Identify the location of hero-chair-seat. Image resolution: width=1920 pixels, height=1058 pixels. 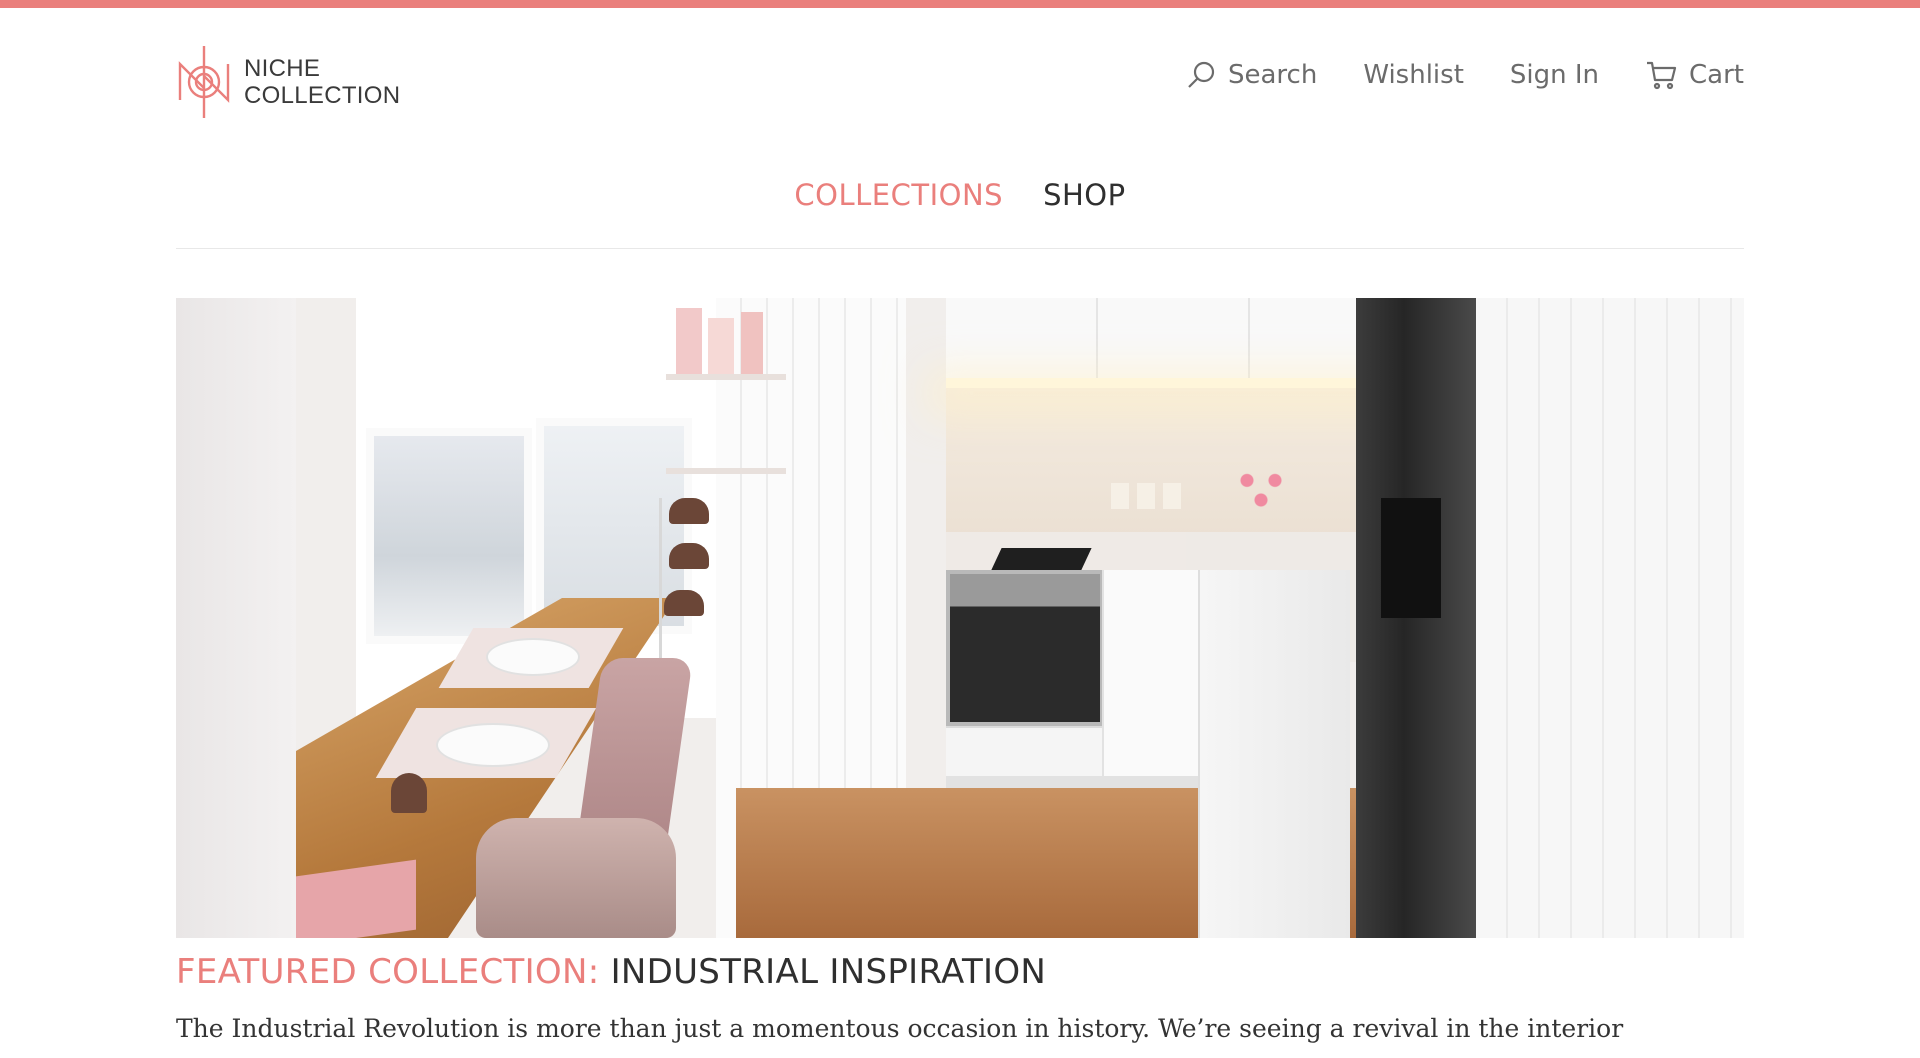
(576, 878).